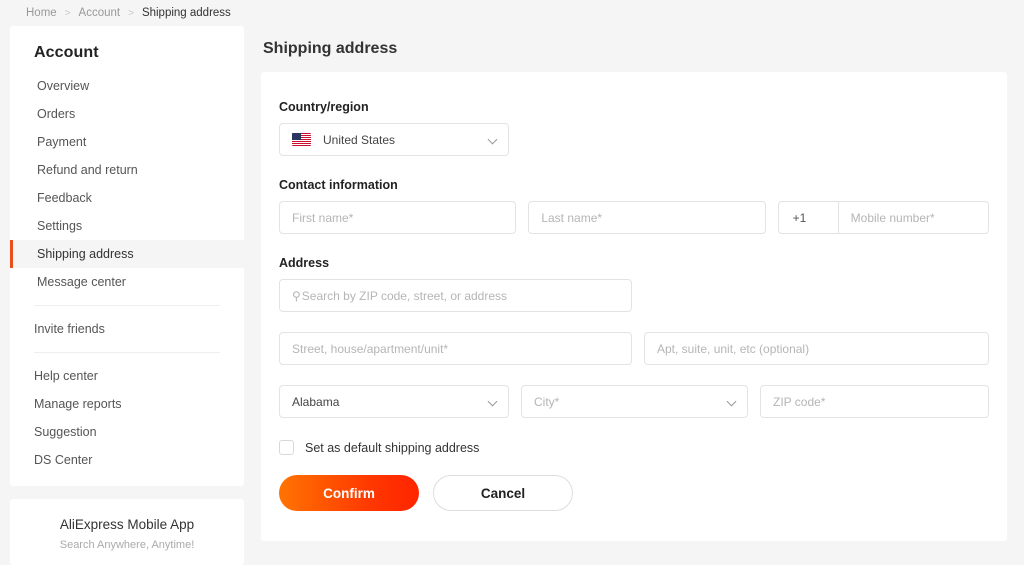 The width and height of the screenshot is (1024, 565). I want to click on mobile-number-input: Mobile number*, so click(913, 217).